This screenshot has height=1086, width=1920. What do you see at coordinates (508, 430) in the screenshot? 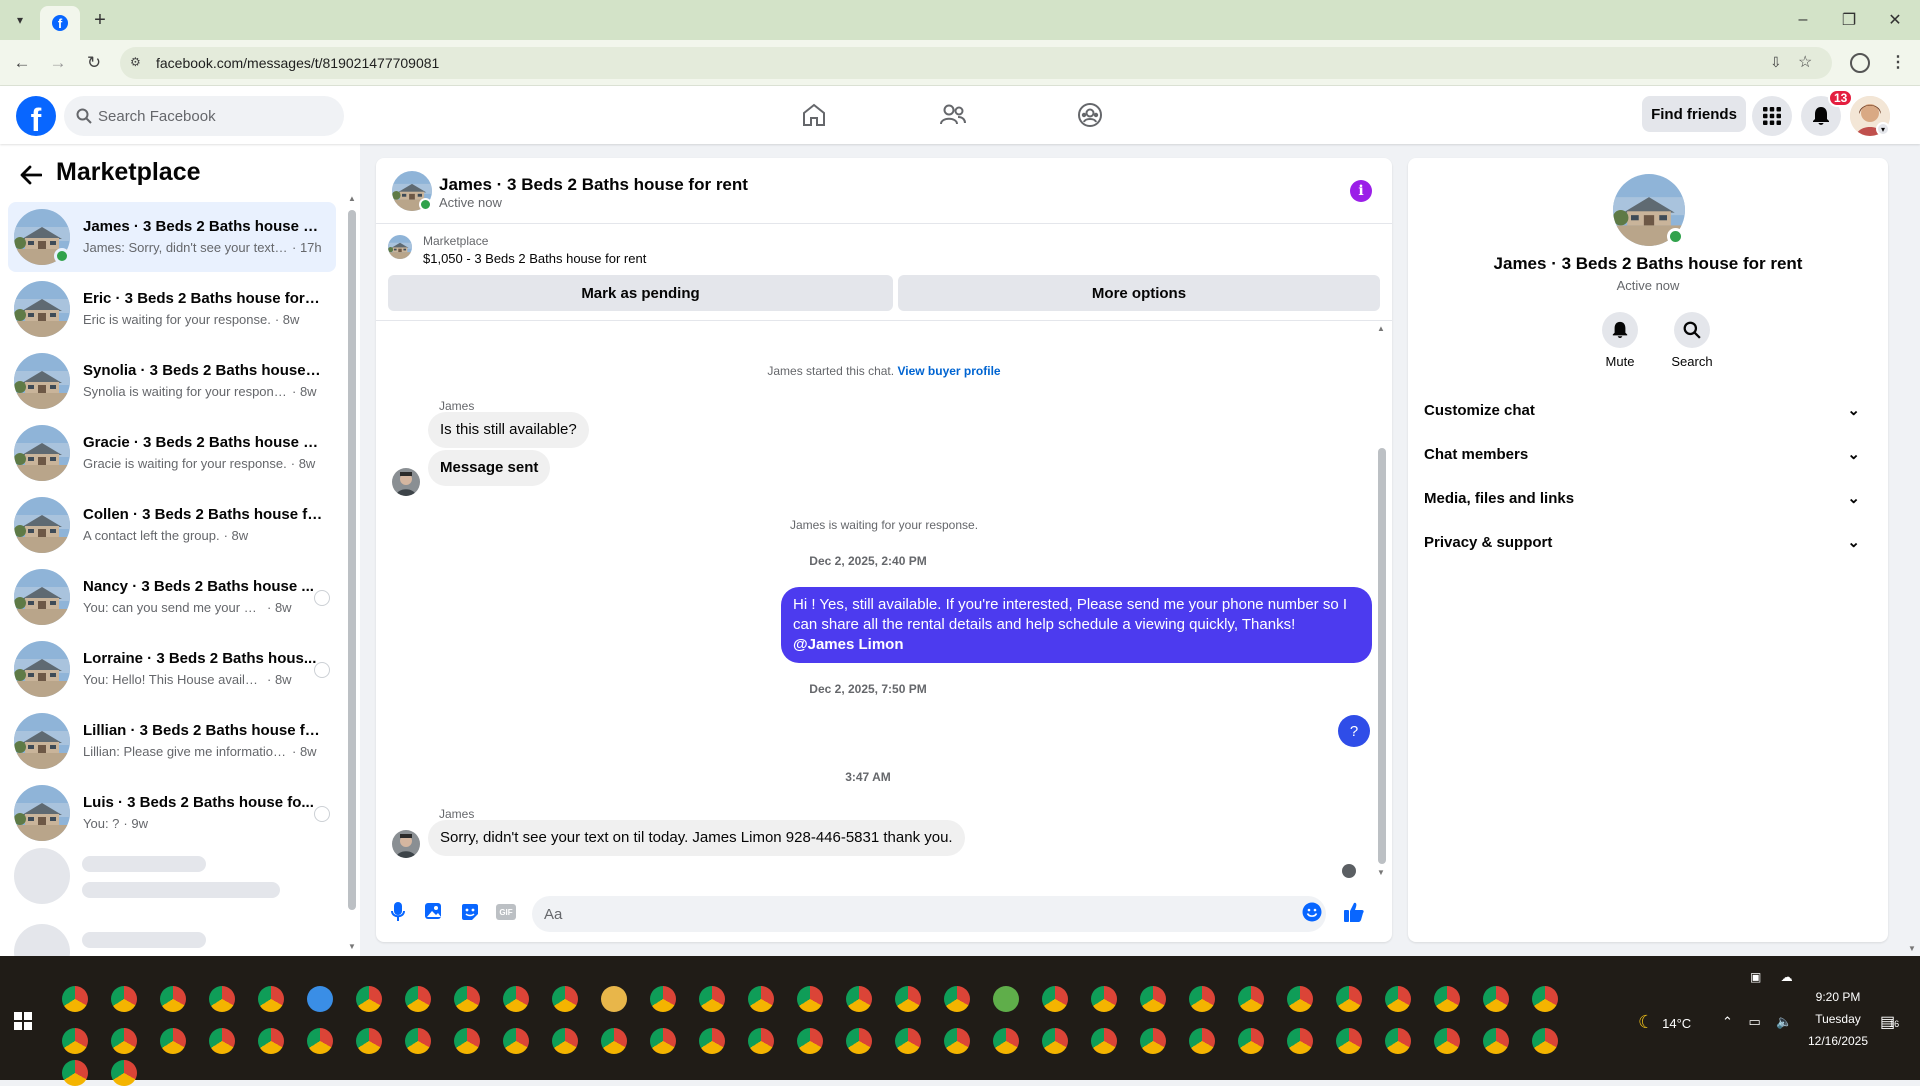
I see `incoming-message: Is this still available?` at bounding box center [508, 430].